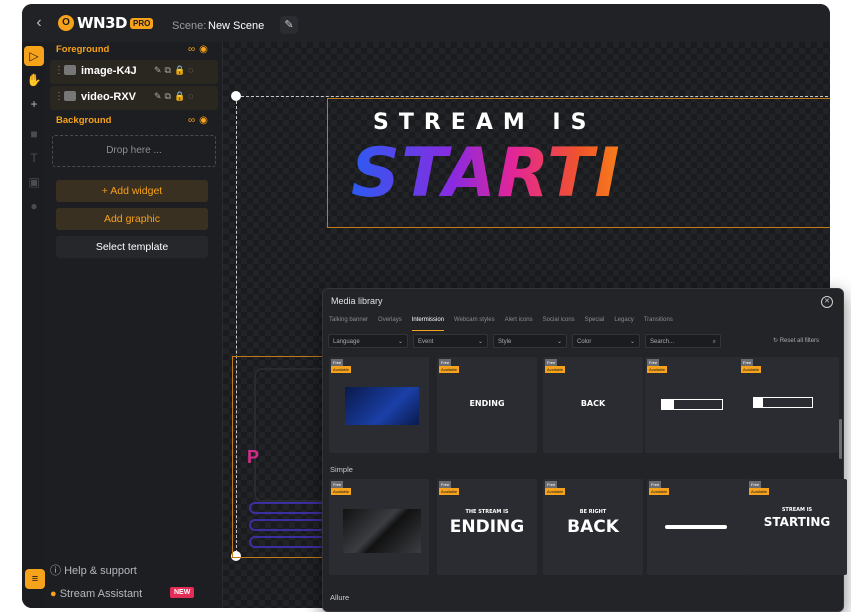 This screenshot has height=612, width=851. Describe the element at coordinates (357, 301) in the screenshot. I see `media-library-title: Media library` at that location.